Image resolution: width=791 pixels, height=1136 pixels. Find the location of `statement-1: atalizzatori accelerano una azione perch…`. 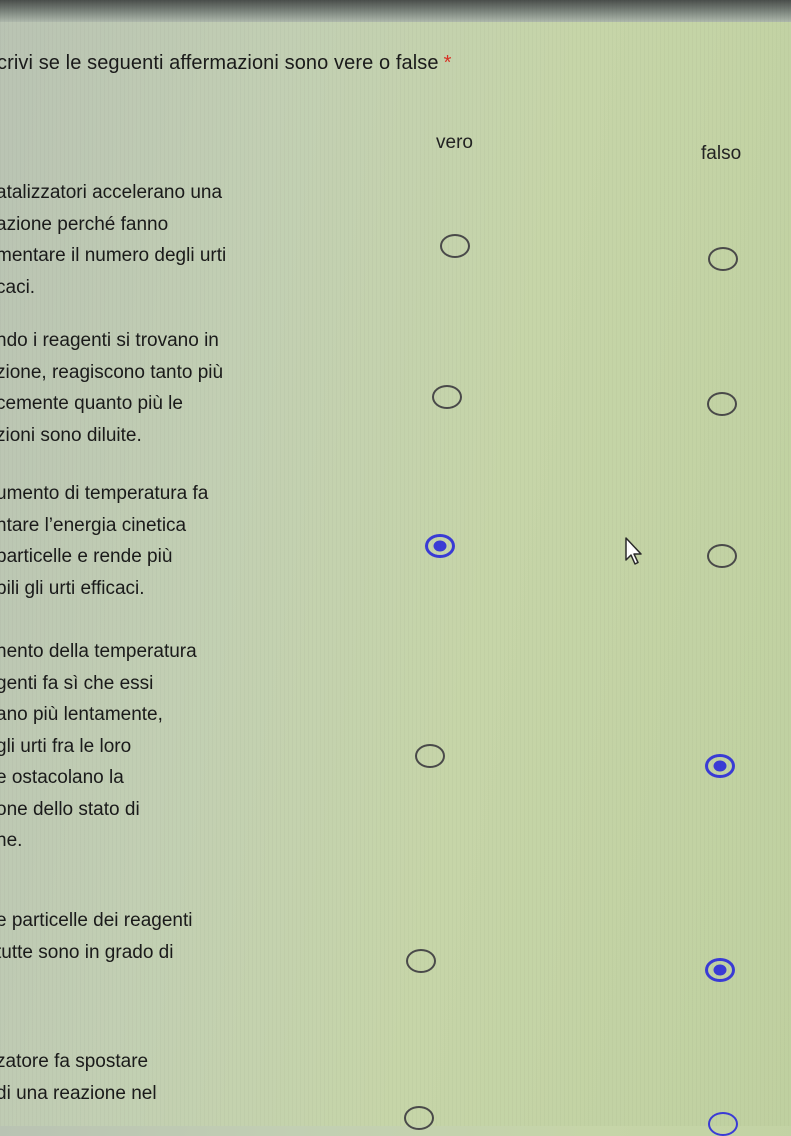

statement-1: atalizzatori accelerano una azione perch… is located at coordinates (113, 240).